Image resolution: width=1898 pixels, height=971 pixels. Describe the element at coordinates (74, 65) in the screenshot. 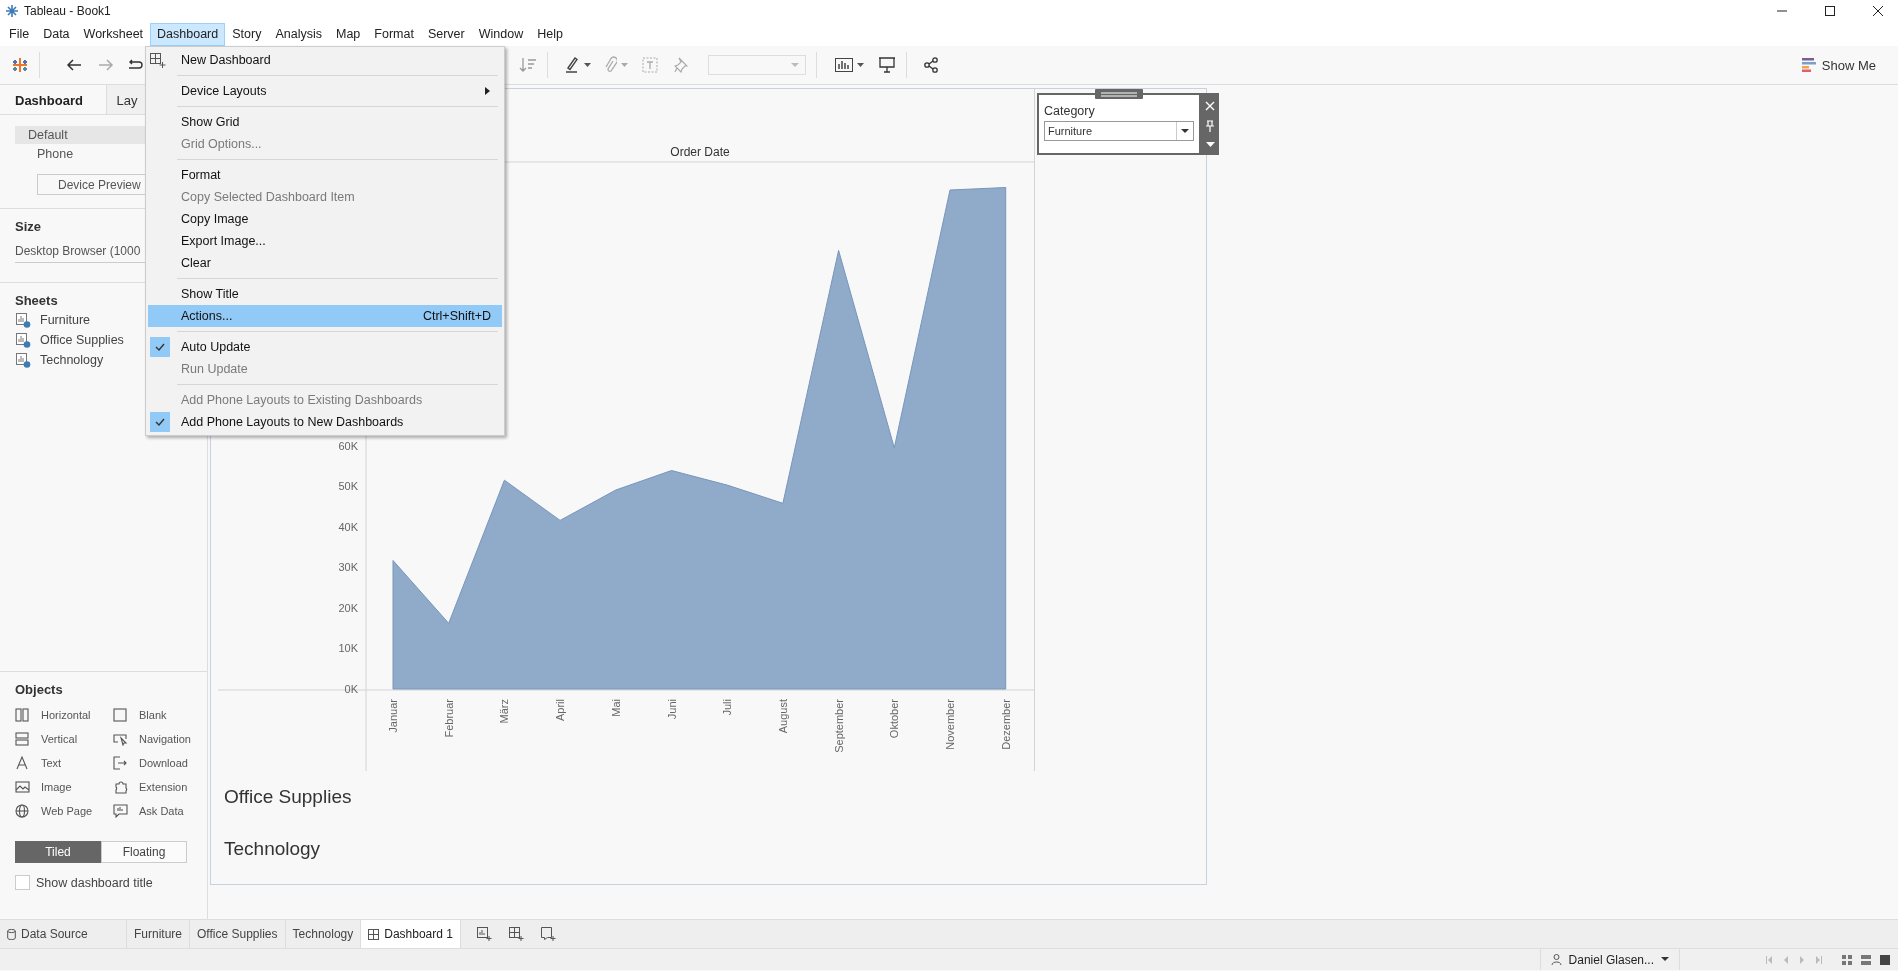

I see `back-arrow-icon` at that location.